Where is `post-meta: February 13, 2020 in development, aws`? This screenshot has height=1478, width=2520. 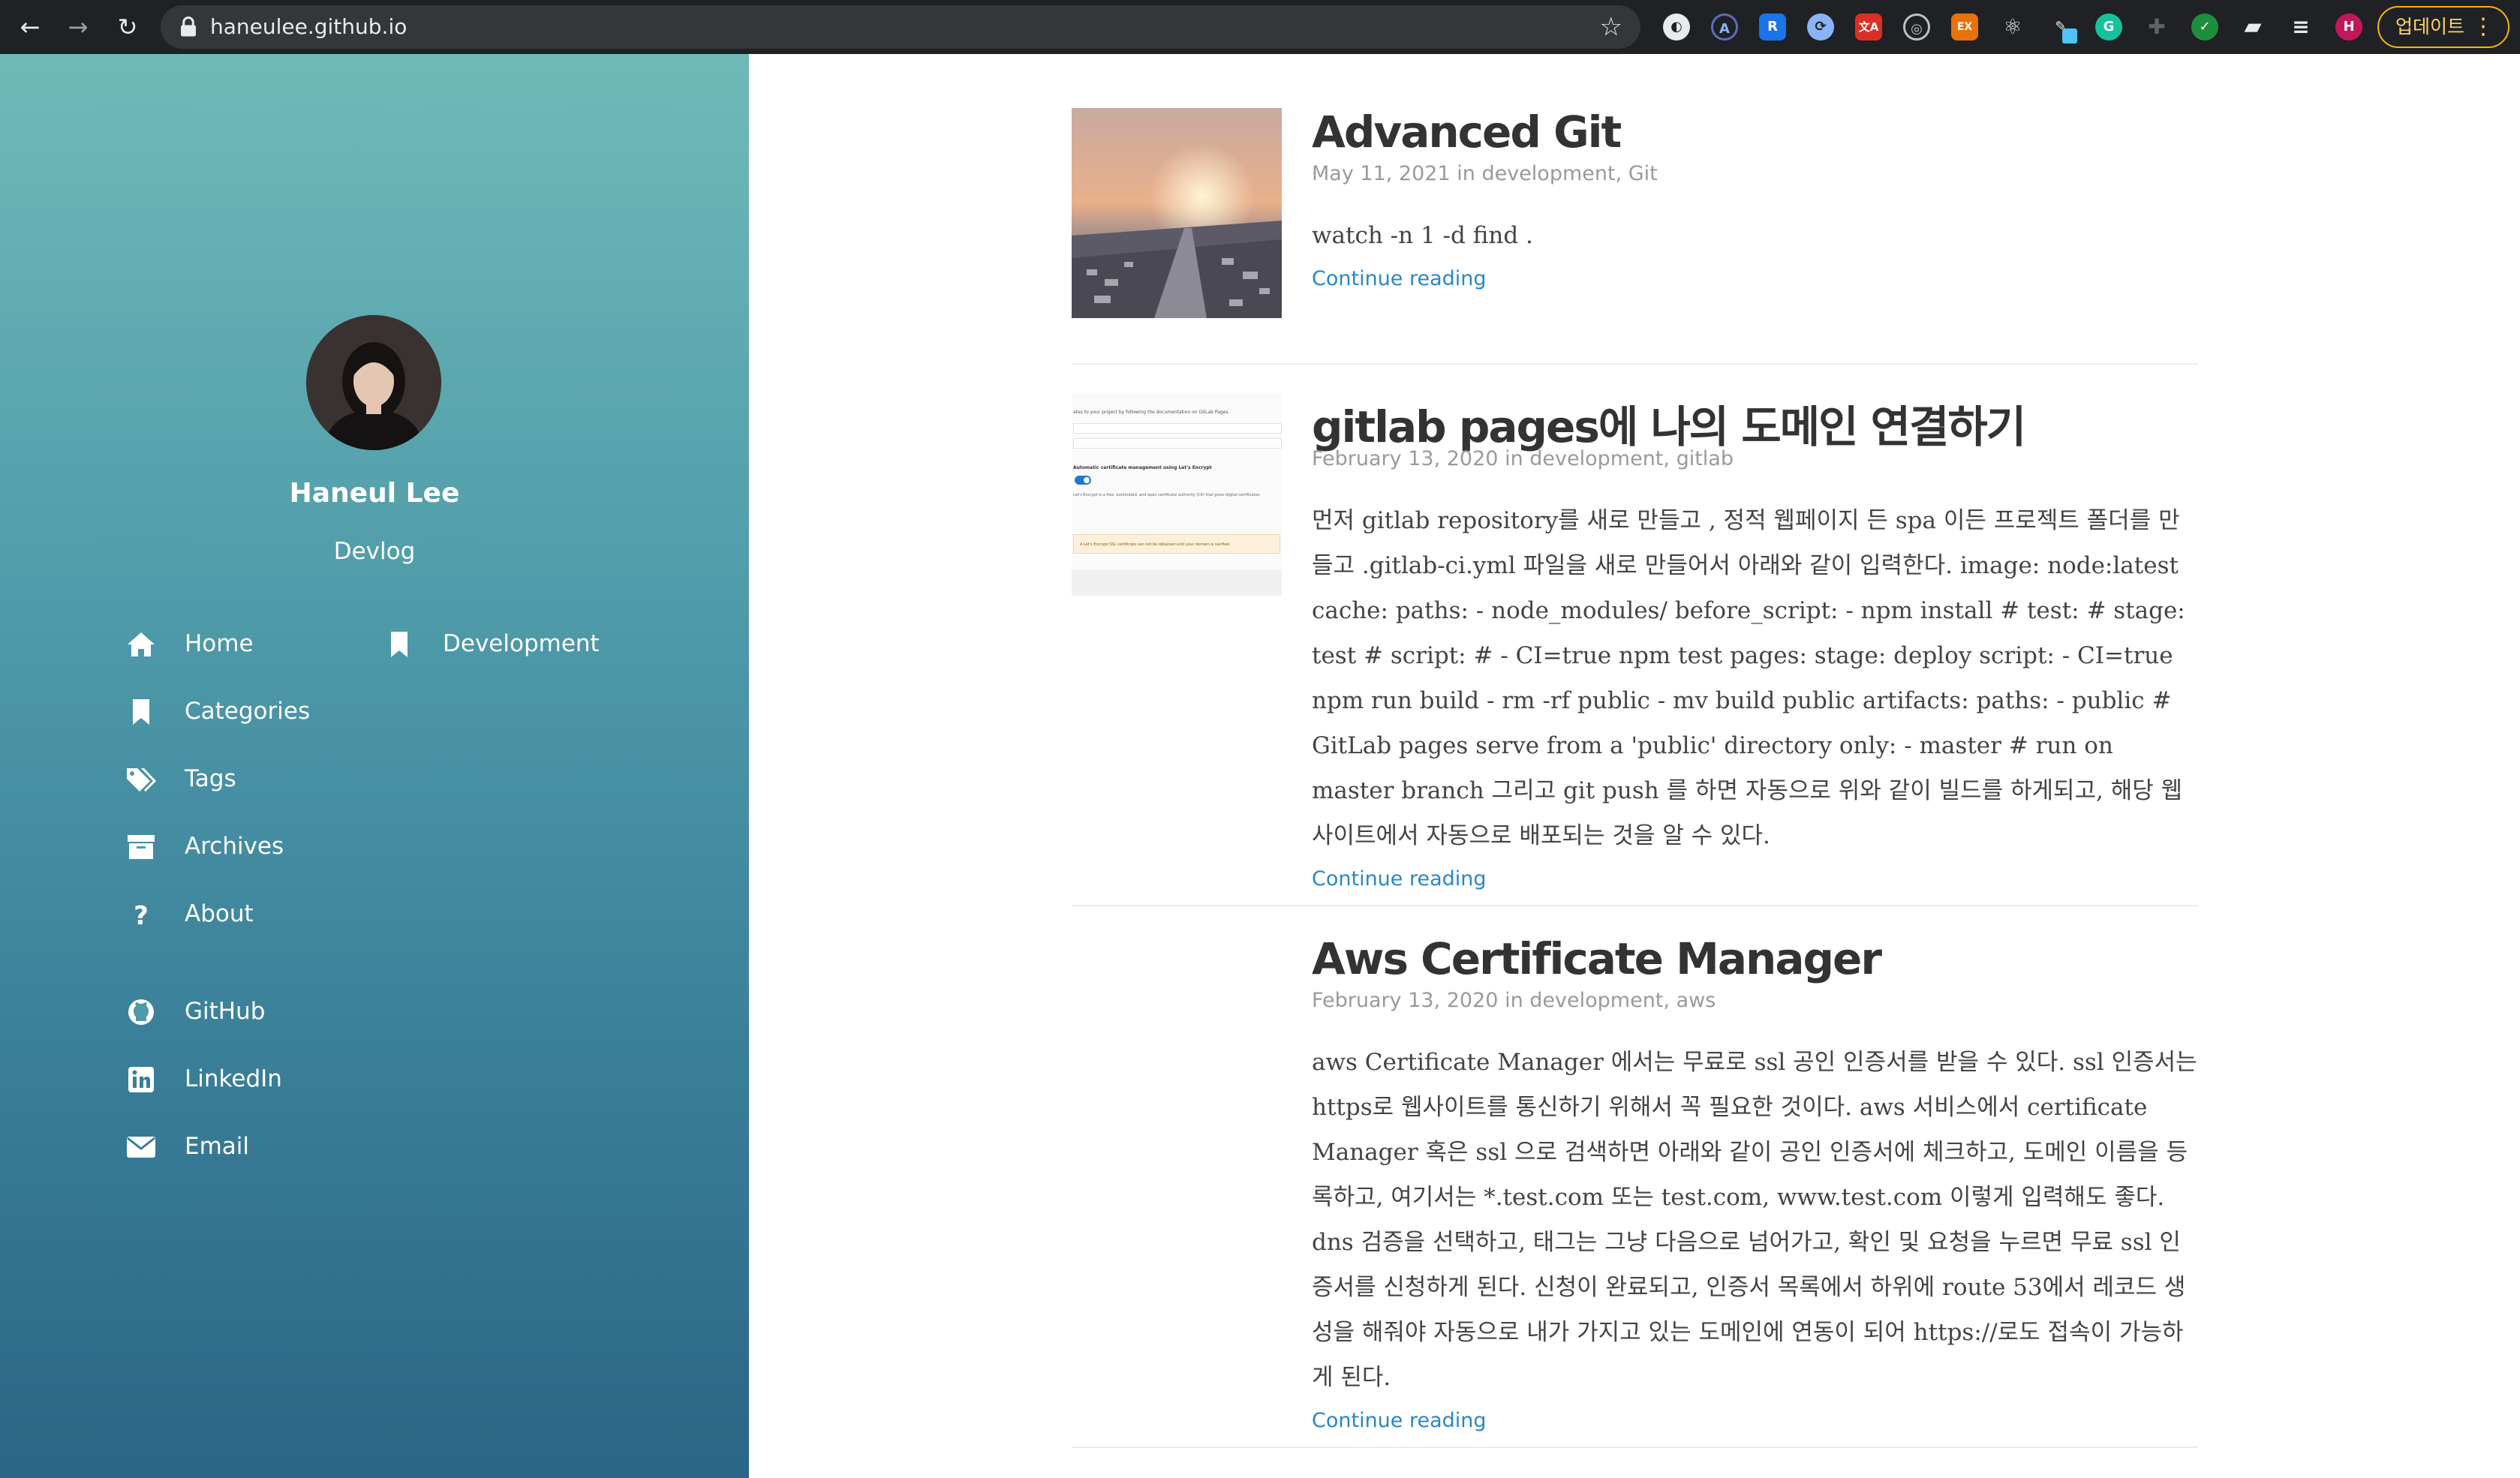
post-meta: February 13, 2020 in development, aws is located at coordinates (1514, 1000).